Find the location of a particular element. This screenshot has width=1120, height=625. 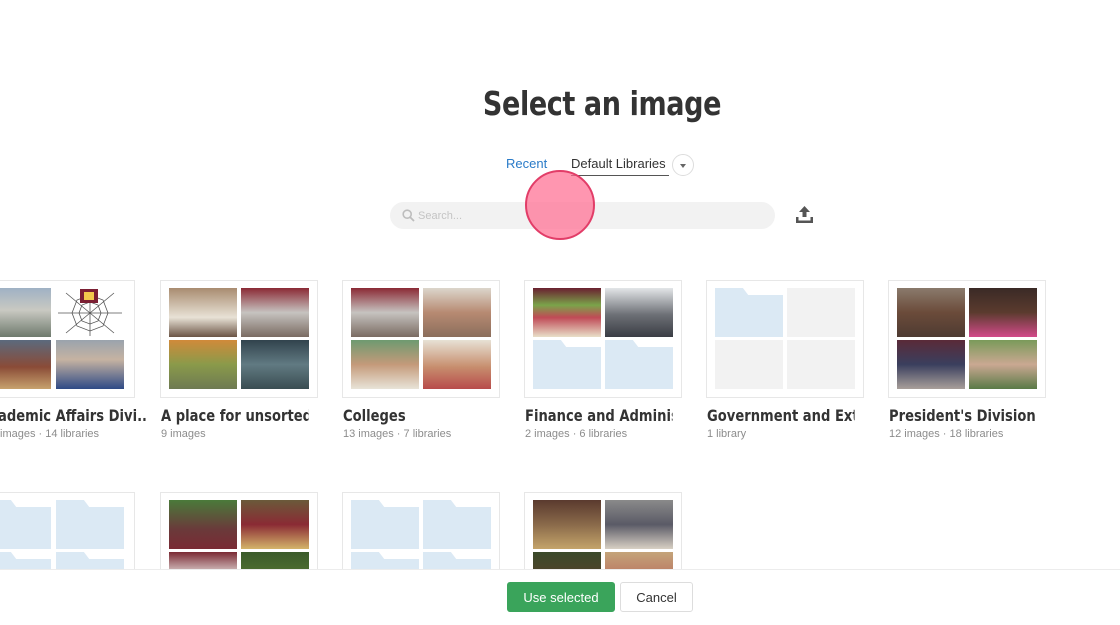

library-title: President's Division is located at coordinates (962, 415).